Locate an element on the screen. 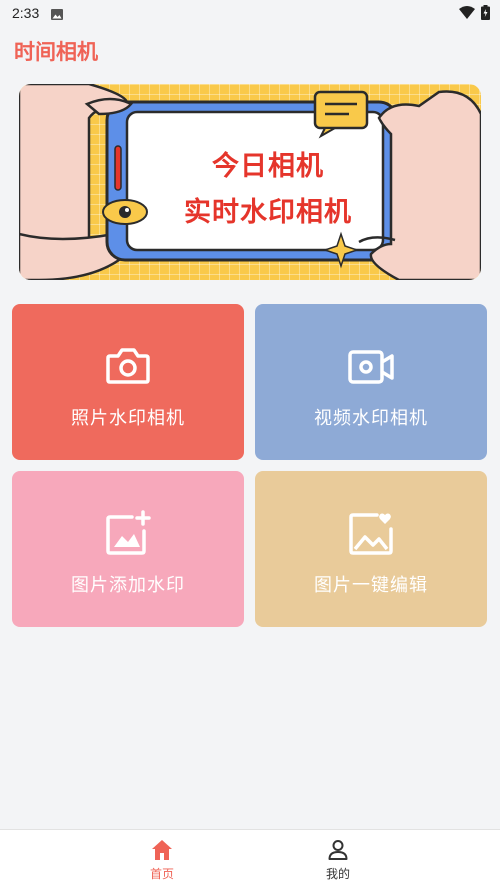  nav-item-home: 首页 is located at coordinates (162, 860).